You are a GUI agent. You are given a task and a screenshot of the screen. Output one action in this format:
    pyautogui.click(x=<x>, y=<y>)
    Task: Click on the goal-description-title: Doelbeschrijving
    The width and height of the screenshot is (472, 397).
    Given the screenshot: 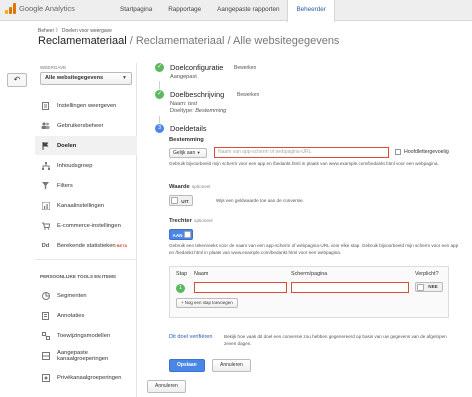 What is the action you would take?
    pyautogui.click(x=197, y=94)
    